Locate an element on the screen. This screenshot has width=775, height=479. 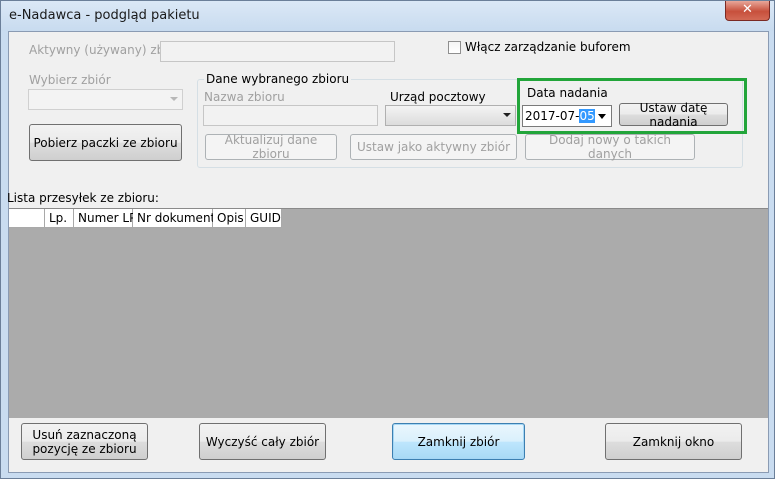
choose-set-label: Wybierz zbiór is located at coordinates (70, 80).